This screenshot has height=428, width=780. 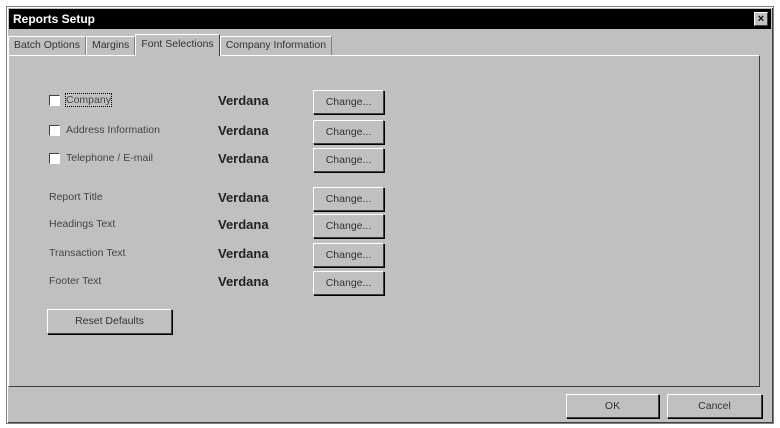 What do you see at coordinates (243, 130) in the screenshot?
I see `address-font-name: Verdana` at bounding box center [243, 130].